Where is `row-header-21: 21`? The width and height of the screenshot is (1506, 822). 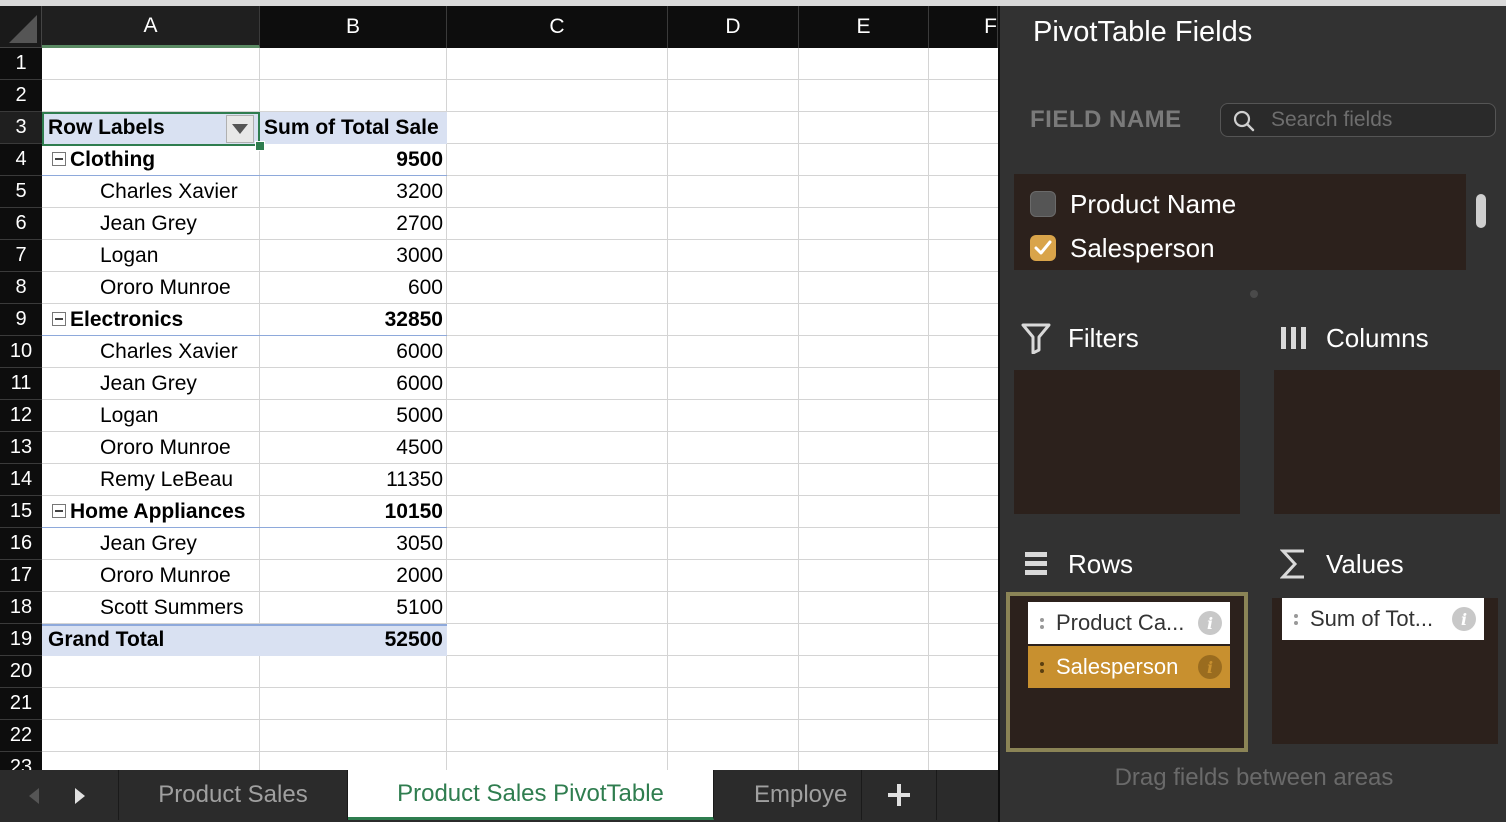
row-header-21: 21 is located at coordinates (21, 704).